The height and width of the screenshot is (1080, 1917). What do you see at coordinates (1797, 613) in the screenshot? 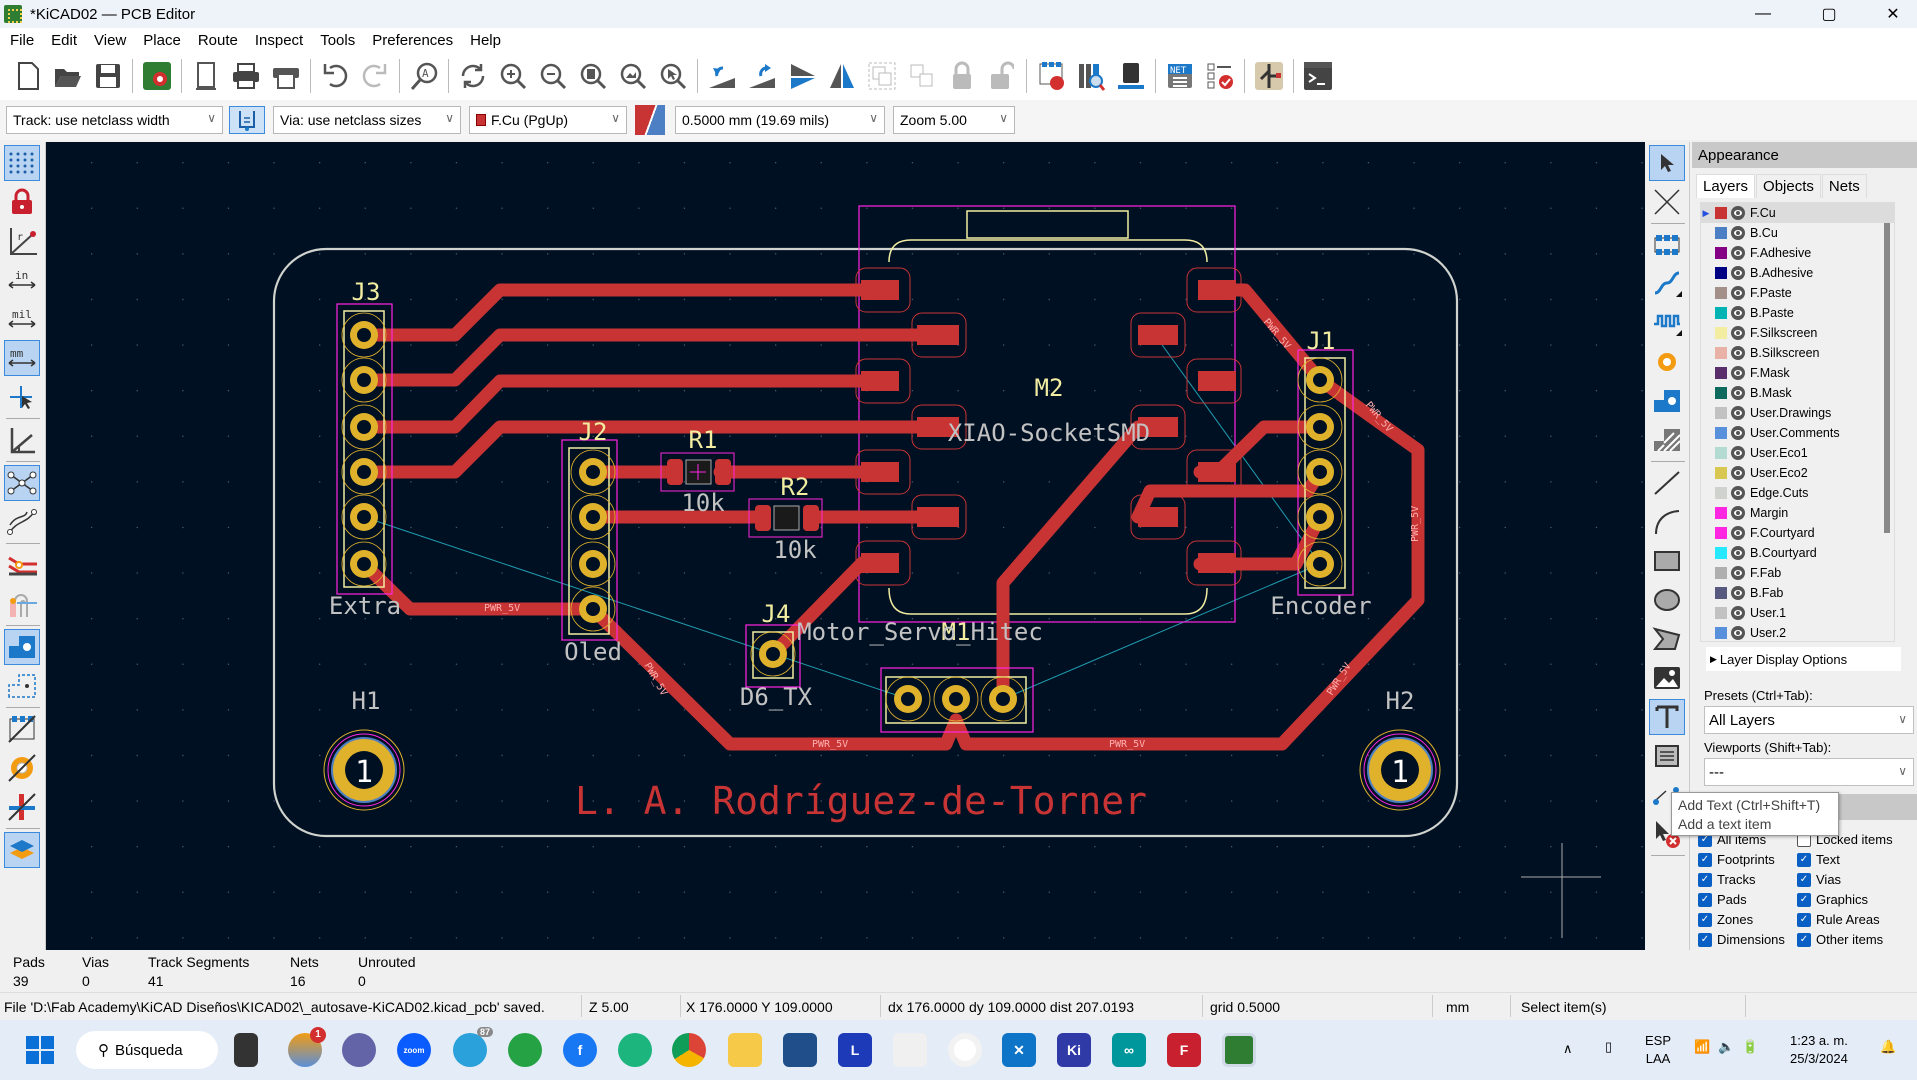
I see `layer-row: User.1` at bounding box center [1797, 613].